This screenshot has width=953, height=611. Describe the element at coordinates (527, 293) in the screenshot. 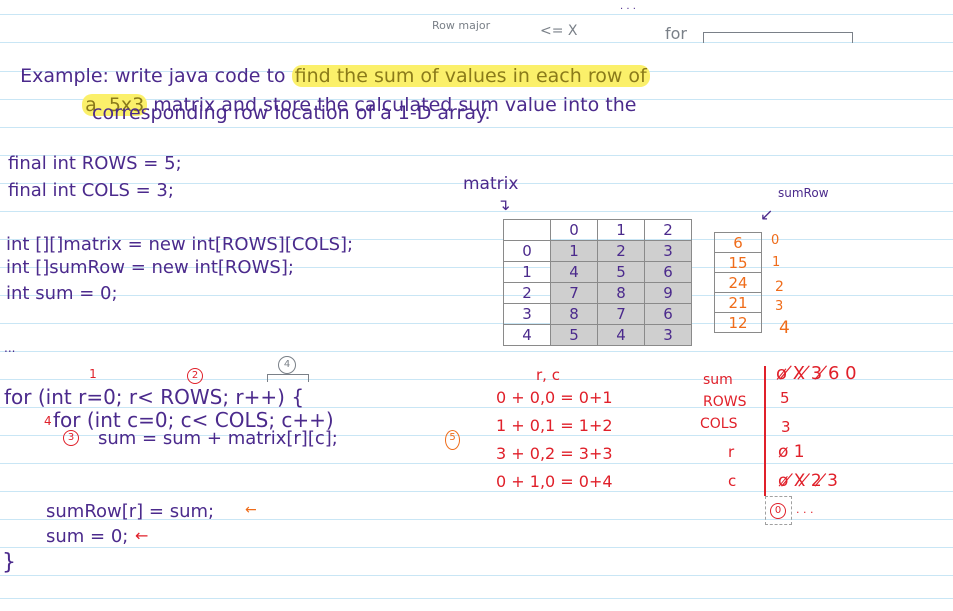

I see `matrix-row-header: 2` at that location.